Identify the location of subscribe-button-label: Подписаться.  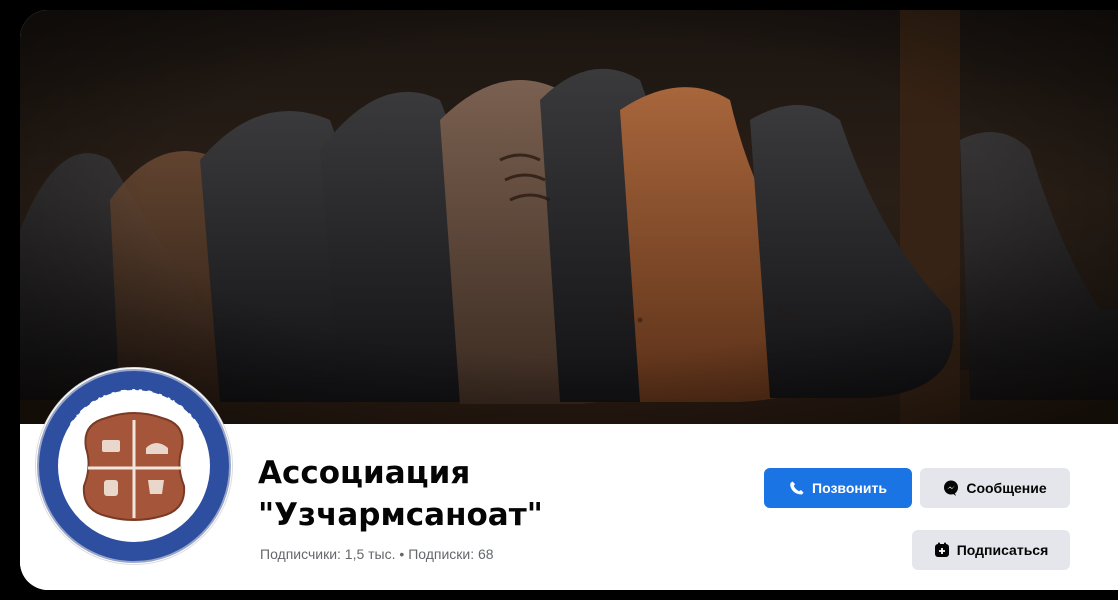
(1002, 550).